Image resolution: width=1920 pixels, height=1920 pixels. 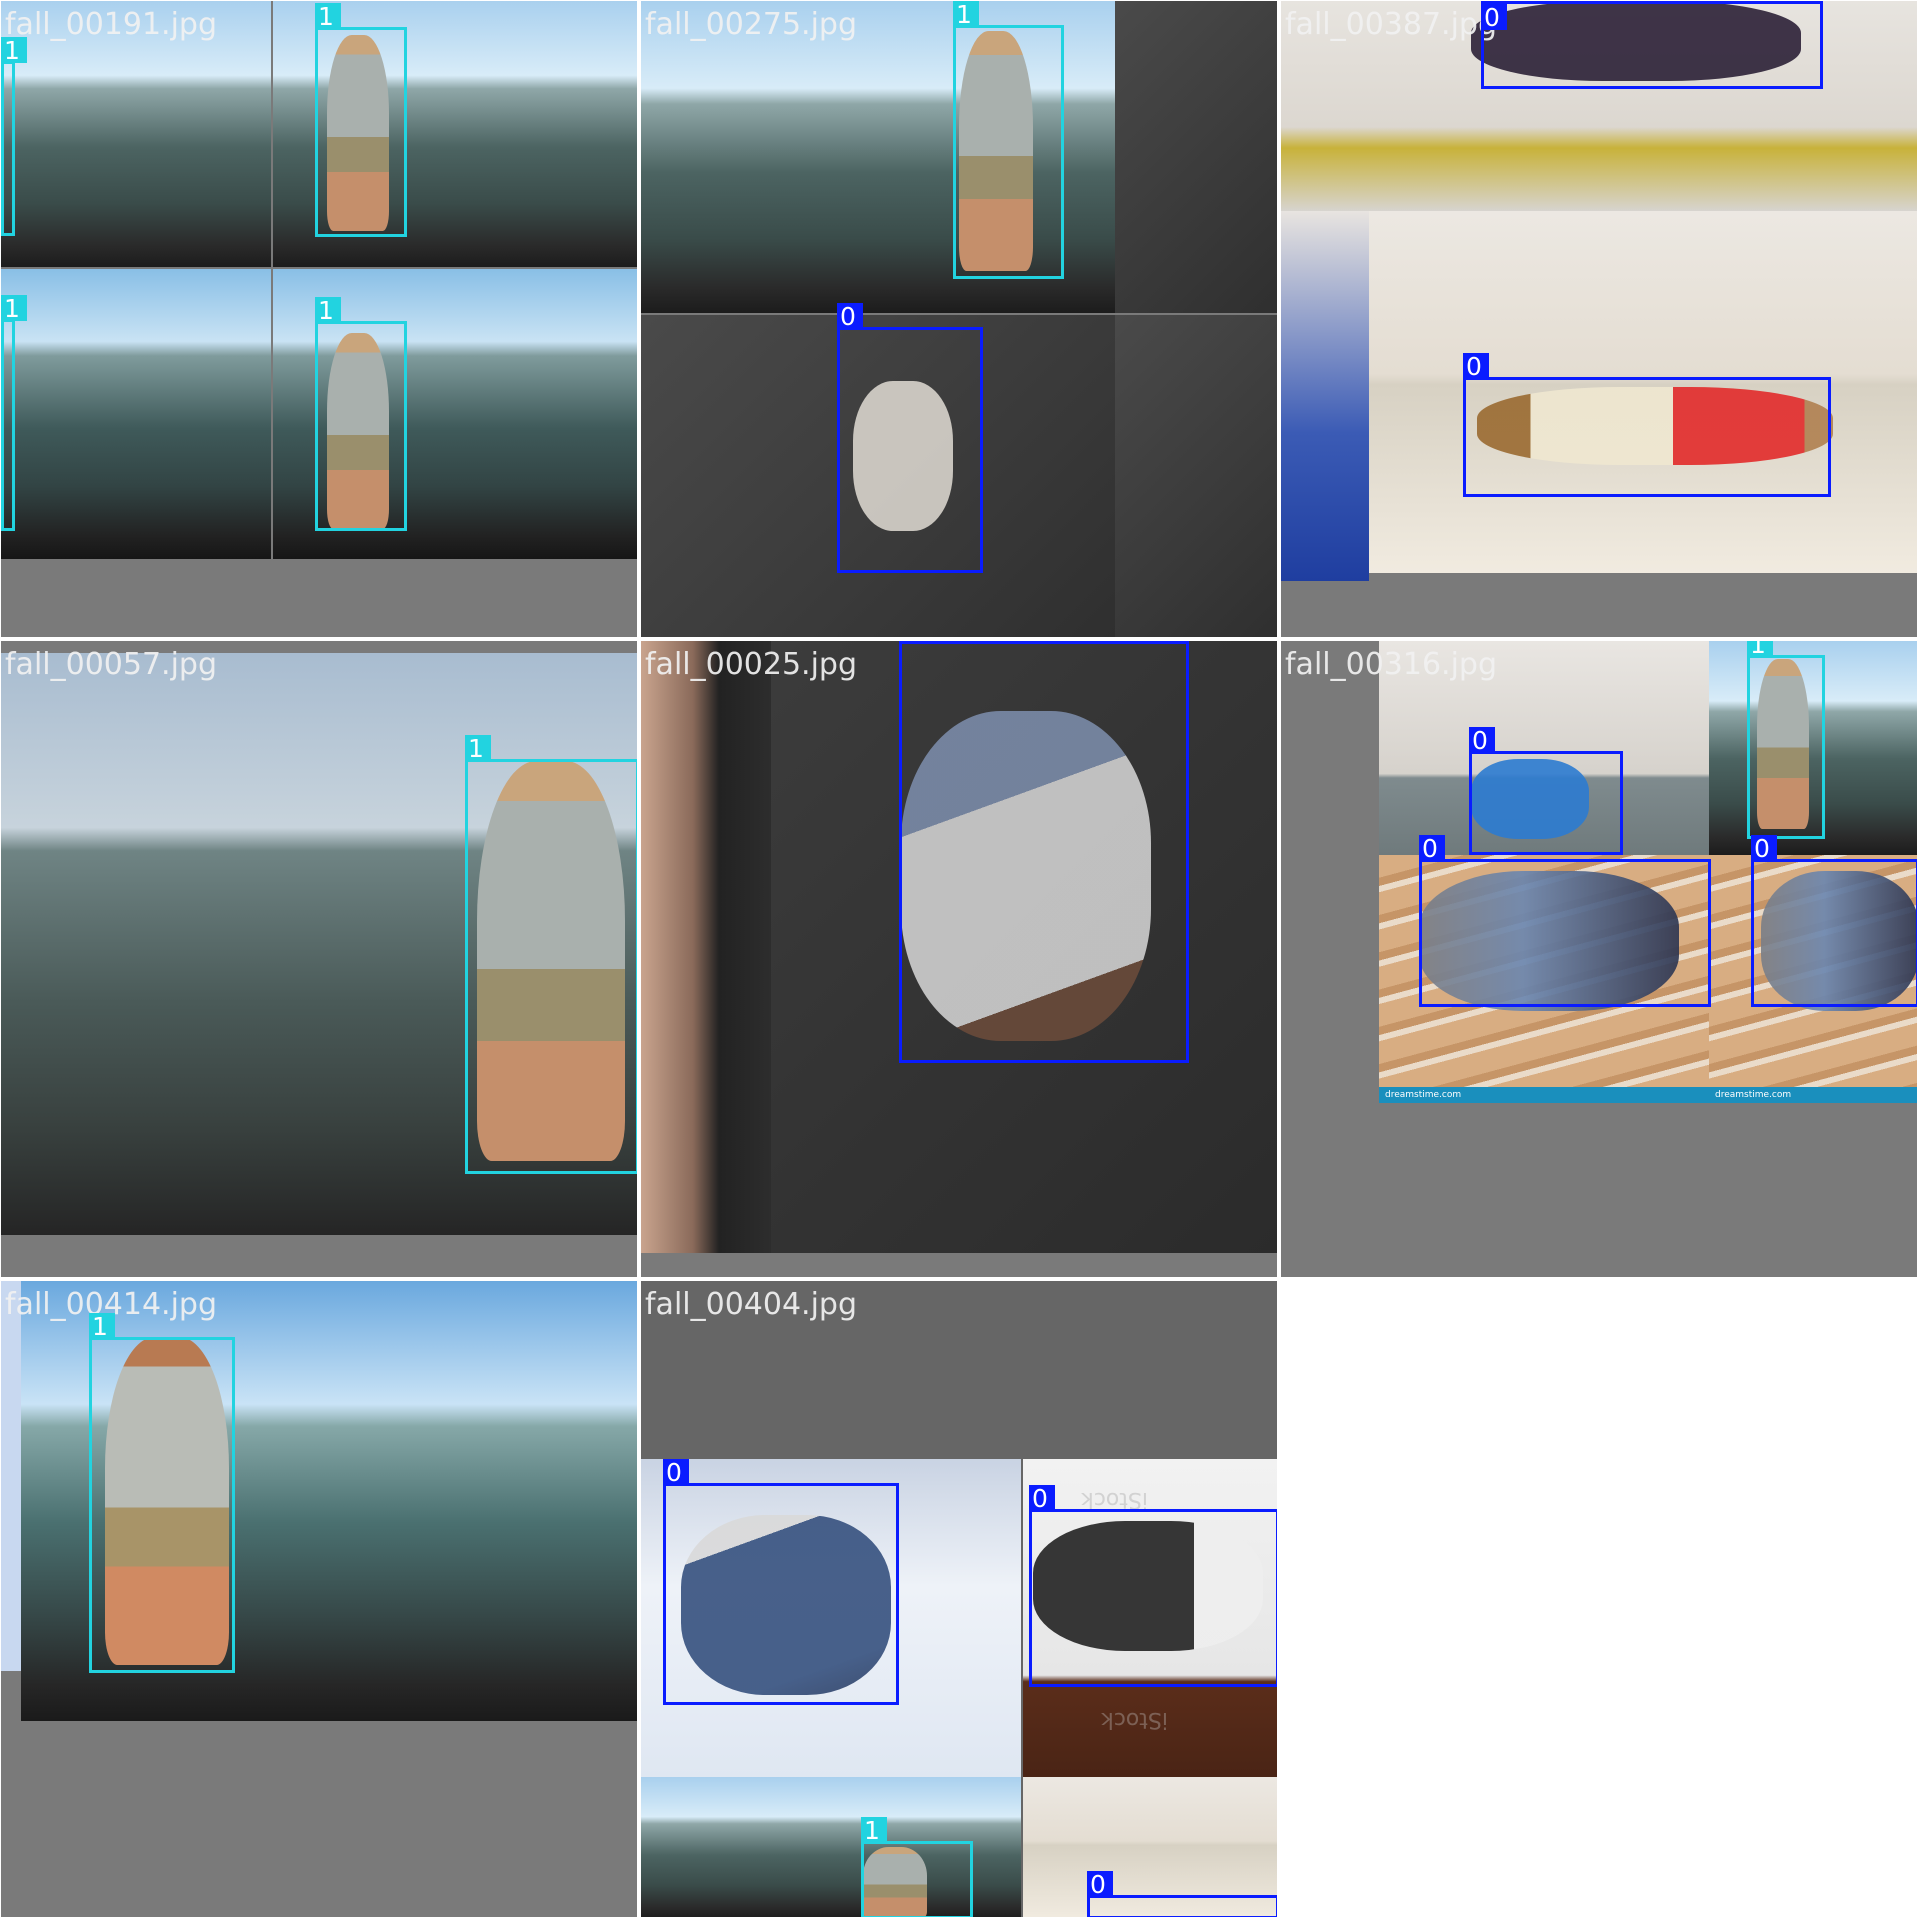 What do you see at coordinates (706, 947) in the screenshot?
I see `desk-edge` at bounding box center [706, 947].